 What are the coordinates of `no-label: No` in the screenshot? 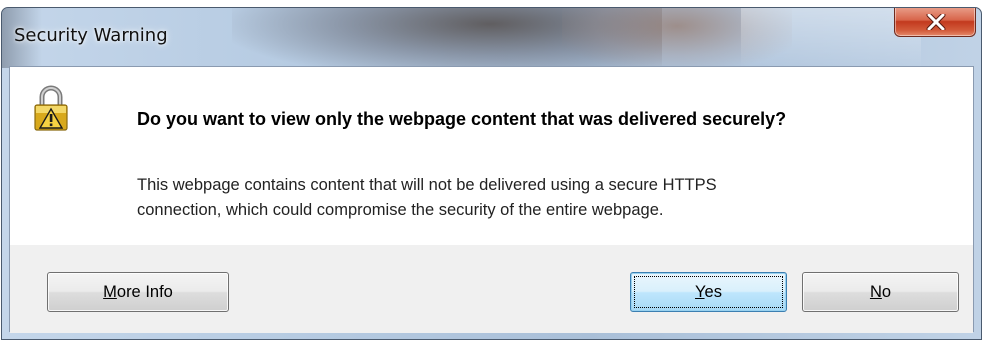 It's located at (880, 292).